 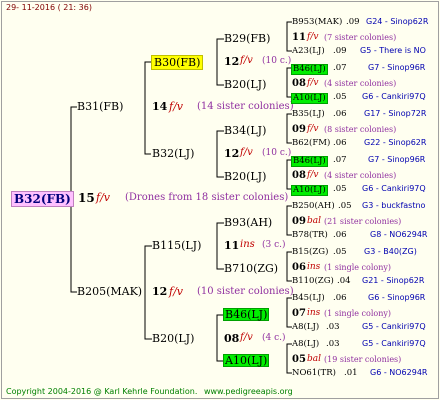 What do you see at coordinates (310, 235) in the screenshot?
I see `g5-queen-name: B78(TR)` at bounding box center [310, 235].